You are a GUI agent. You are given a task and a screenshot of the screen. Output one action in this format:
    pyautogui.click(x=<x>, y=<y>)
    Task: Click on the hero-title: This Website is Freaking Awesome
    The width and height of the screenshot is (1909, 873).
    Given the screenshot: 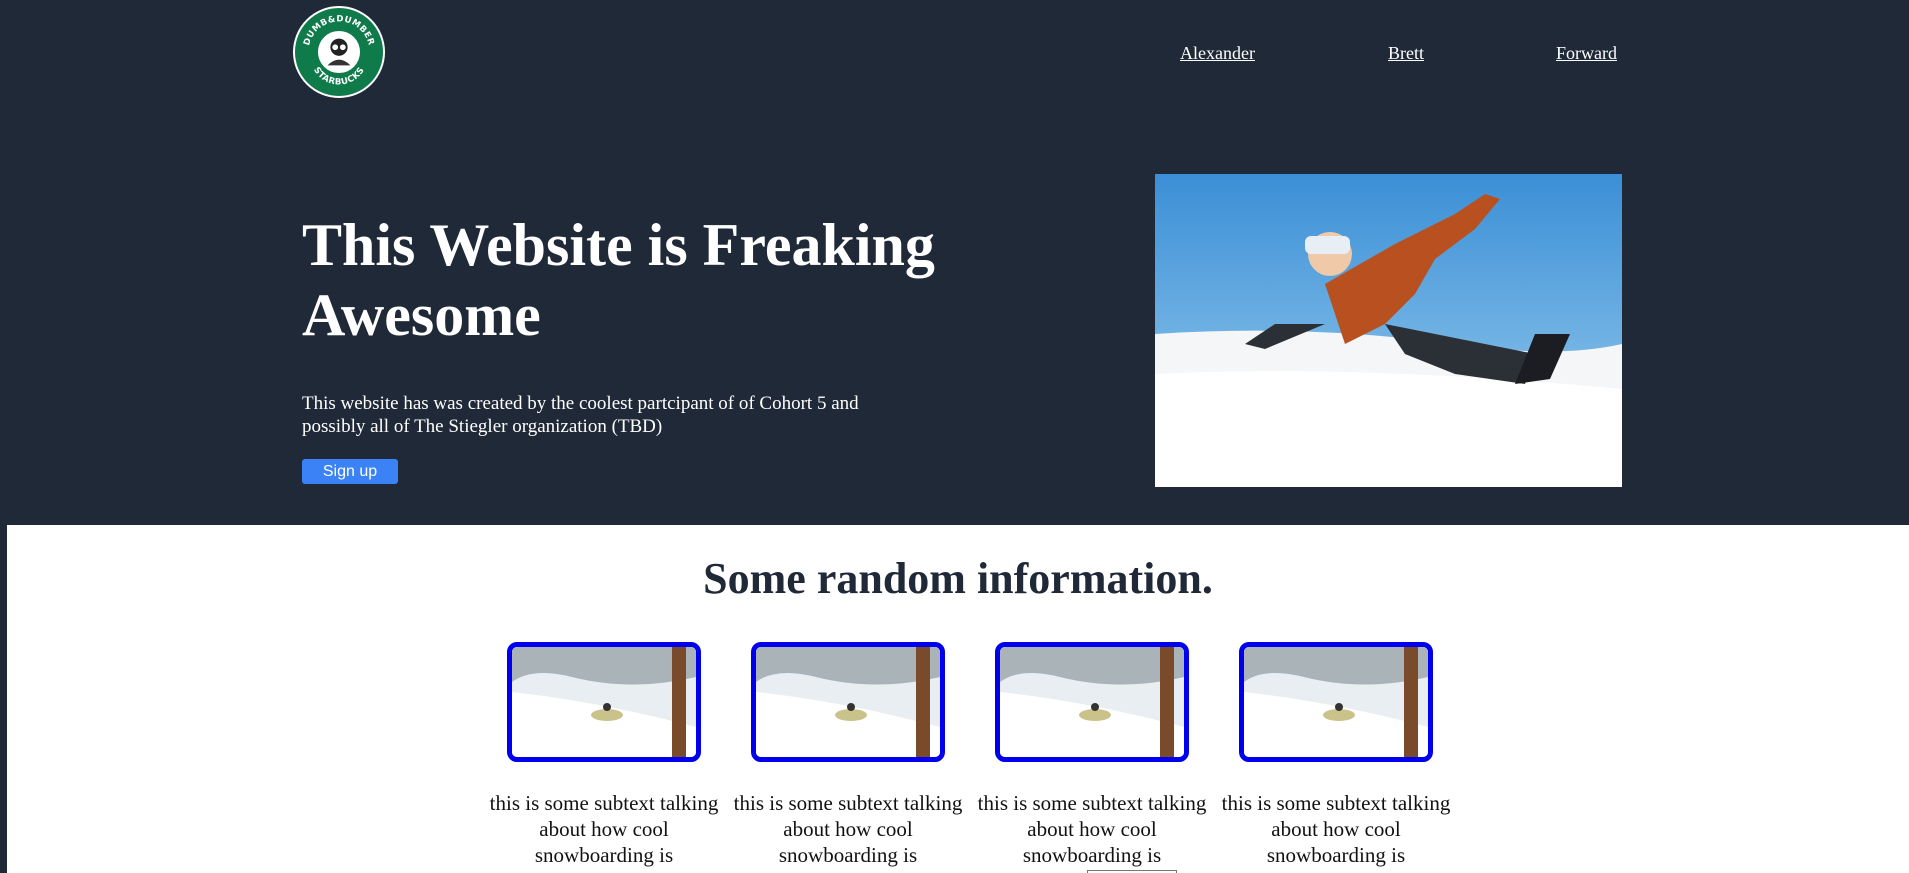 What is the action you would take?
    pyautogui.click(x=618, y=280)
    